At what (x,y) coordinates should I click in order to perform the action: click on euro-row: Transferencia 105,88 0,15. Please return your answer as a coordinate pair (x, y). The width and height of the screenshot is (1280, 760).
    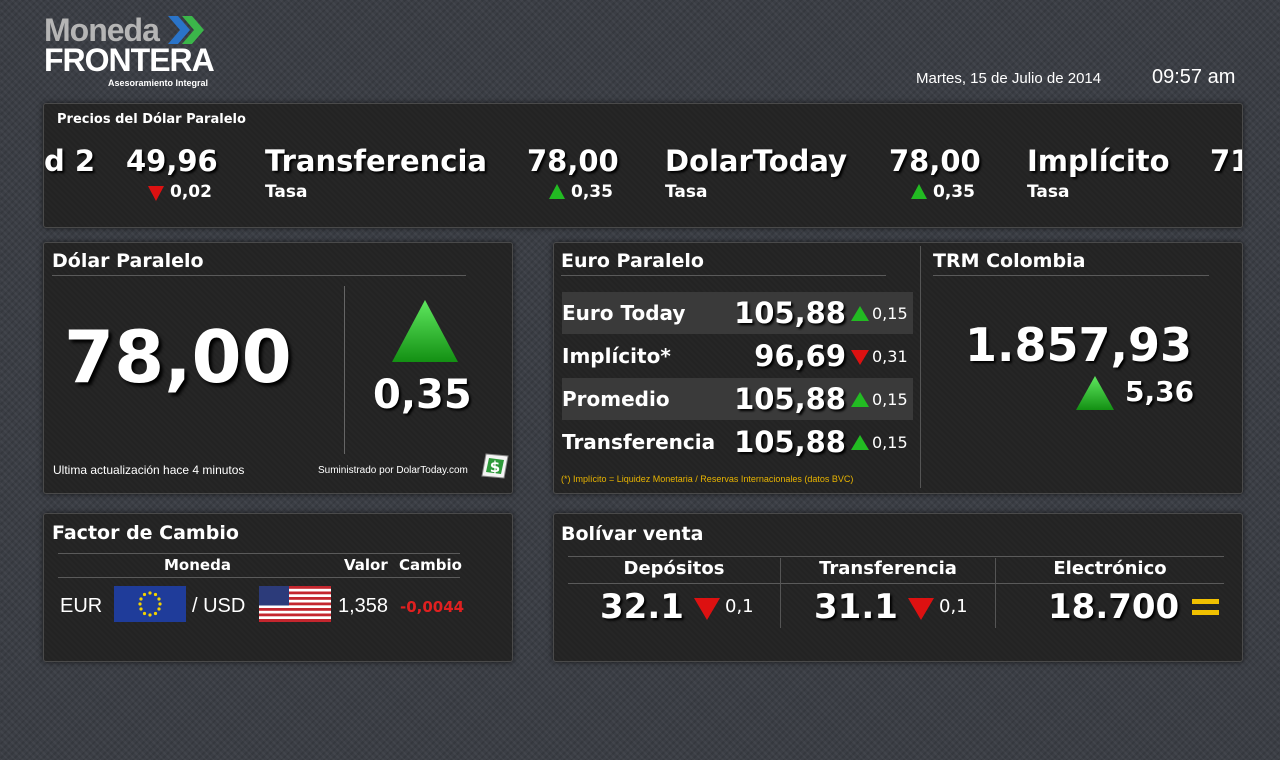
    Looking at the image, I should click on (737, 442).